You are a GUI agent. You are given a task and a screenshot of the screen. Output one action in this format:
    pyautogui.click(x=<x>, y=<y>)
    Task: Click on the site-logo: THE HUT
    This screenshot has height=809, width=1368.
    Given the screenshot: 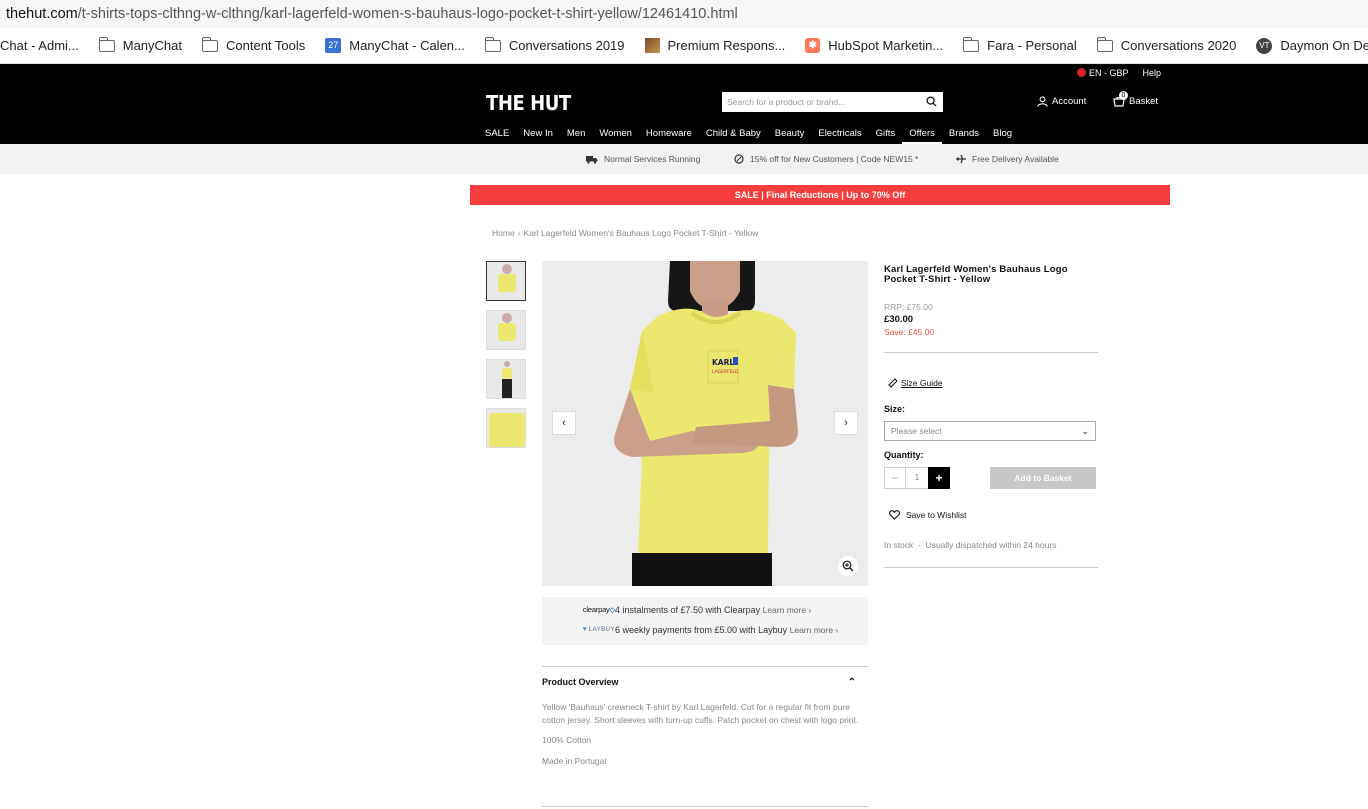 What is the action you would take?
    pyautogui.click(x=528, y=103)
    